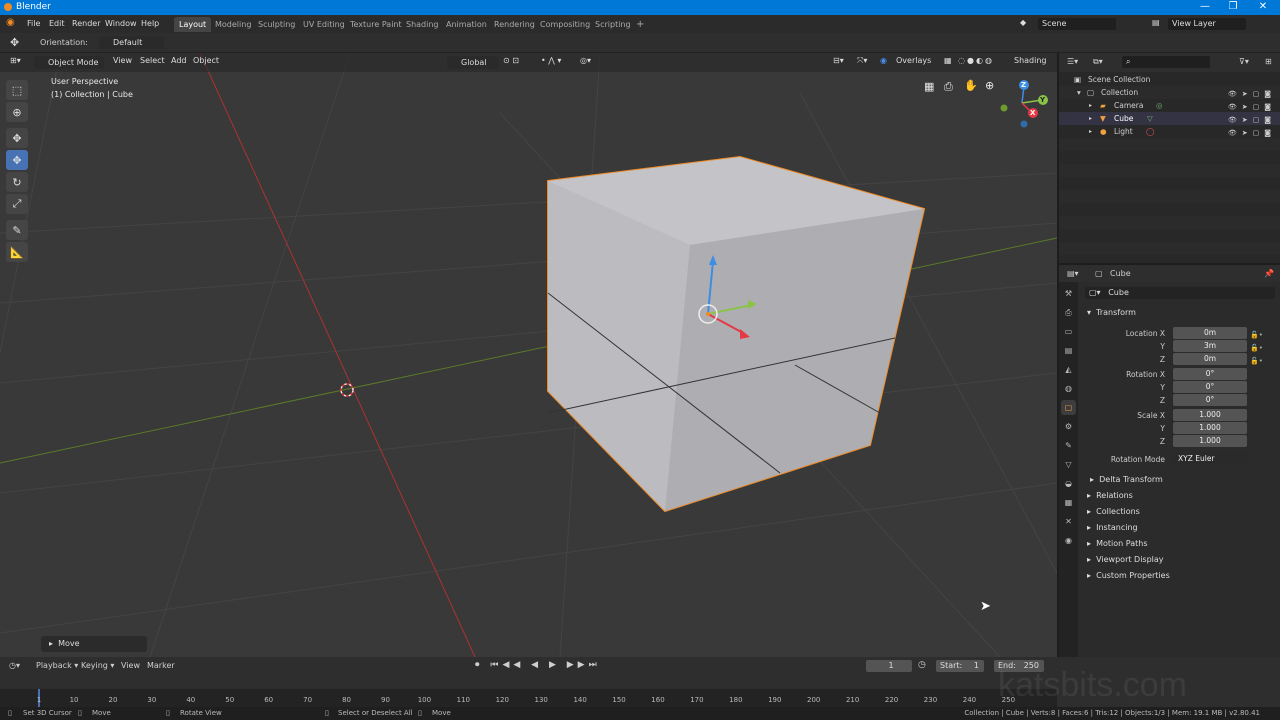 This screenshot has height=720, width=1280. I want to click on move-tool-button: ✥, so click(17, 138).